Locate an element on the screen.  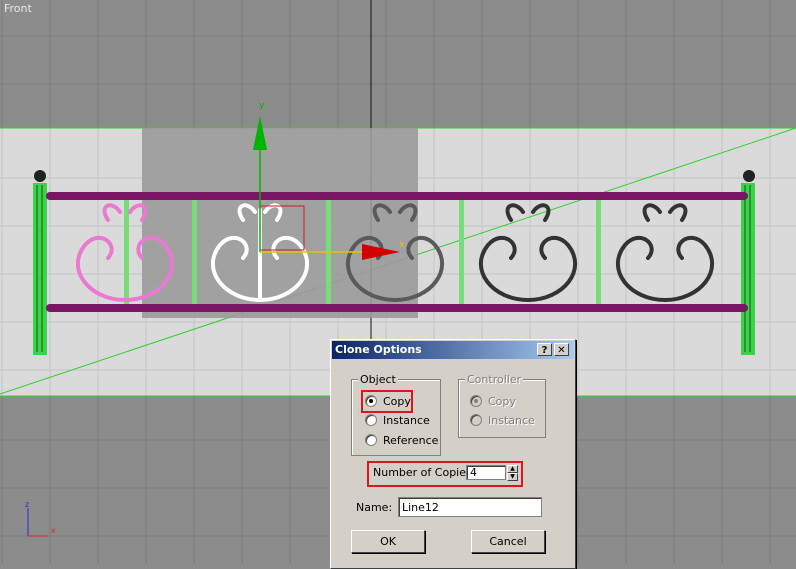
object-option-copy: Copy is located at coordinates (388, 401).